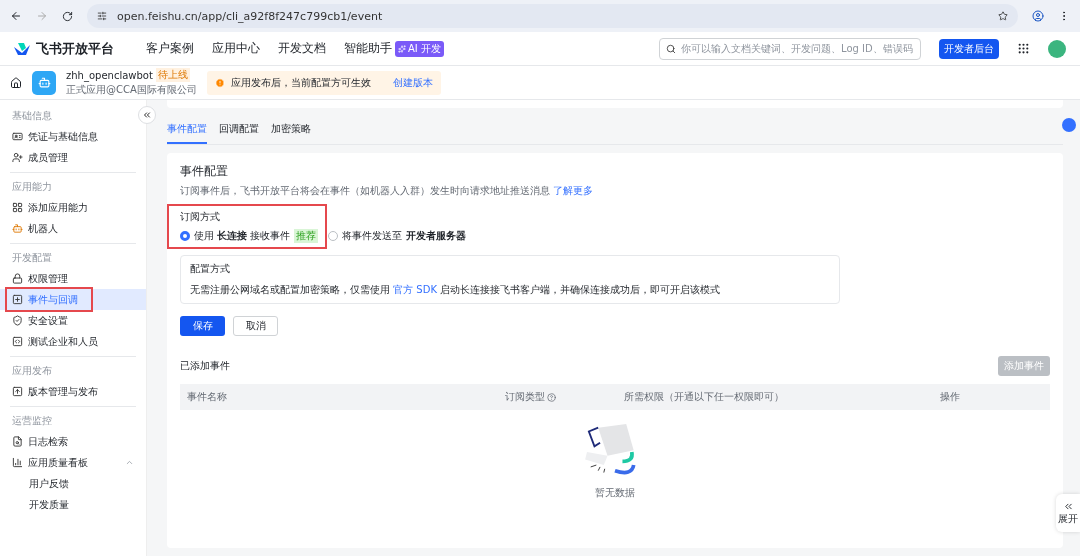 The image size is (1080, 556). What do you see at coordinates (1068, 513) in the screenshot?
I see `expand-tab: 展开` at bounding box center [1068, 513].